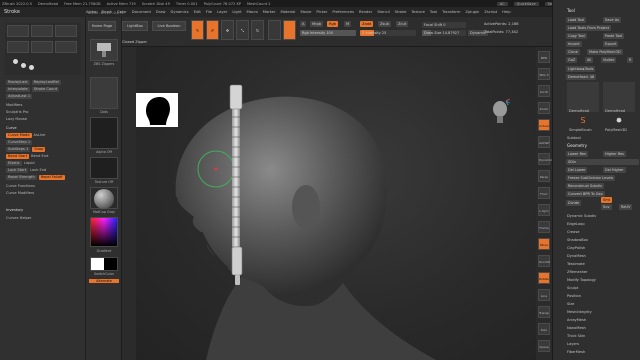 The height and width of the screenshot is (360, 640). Describe the element at coordinates (252, 12) in the screenshot. I see `menu-macro: Macro` at that location.